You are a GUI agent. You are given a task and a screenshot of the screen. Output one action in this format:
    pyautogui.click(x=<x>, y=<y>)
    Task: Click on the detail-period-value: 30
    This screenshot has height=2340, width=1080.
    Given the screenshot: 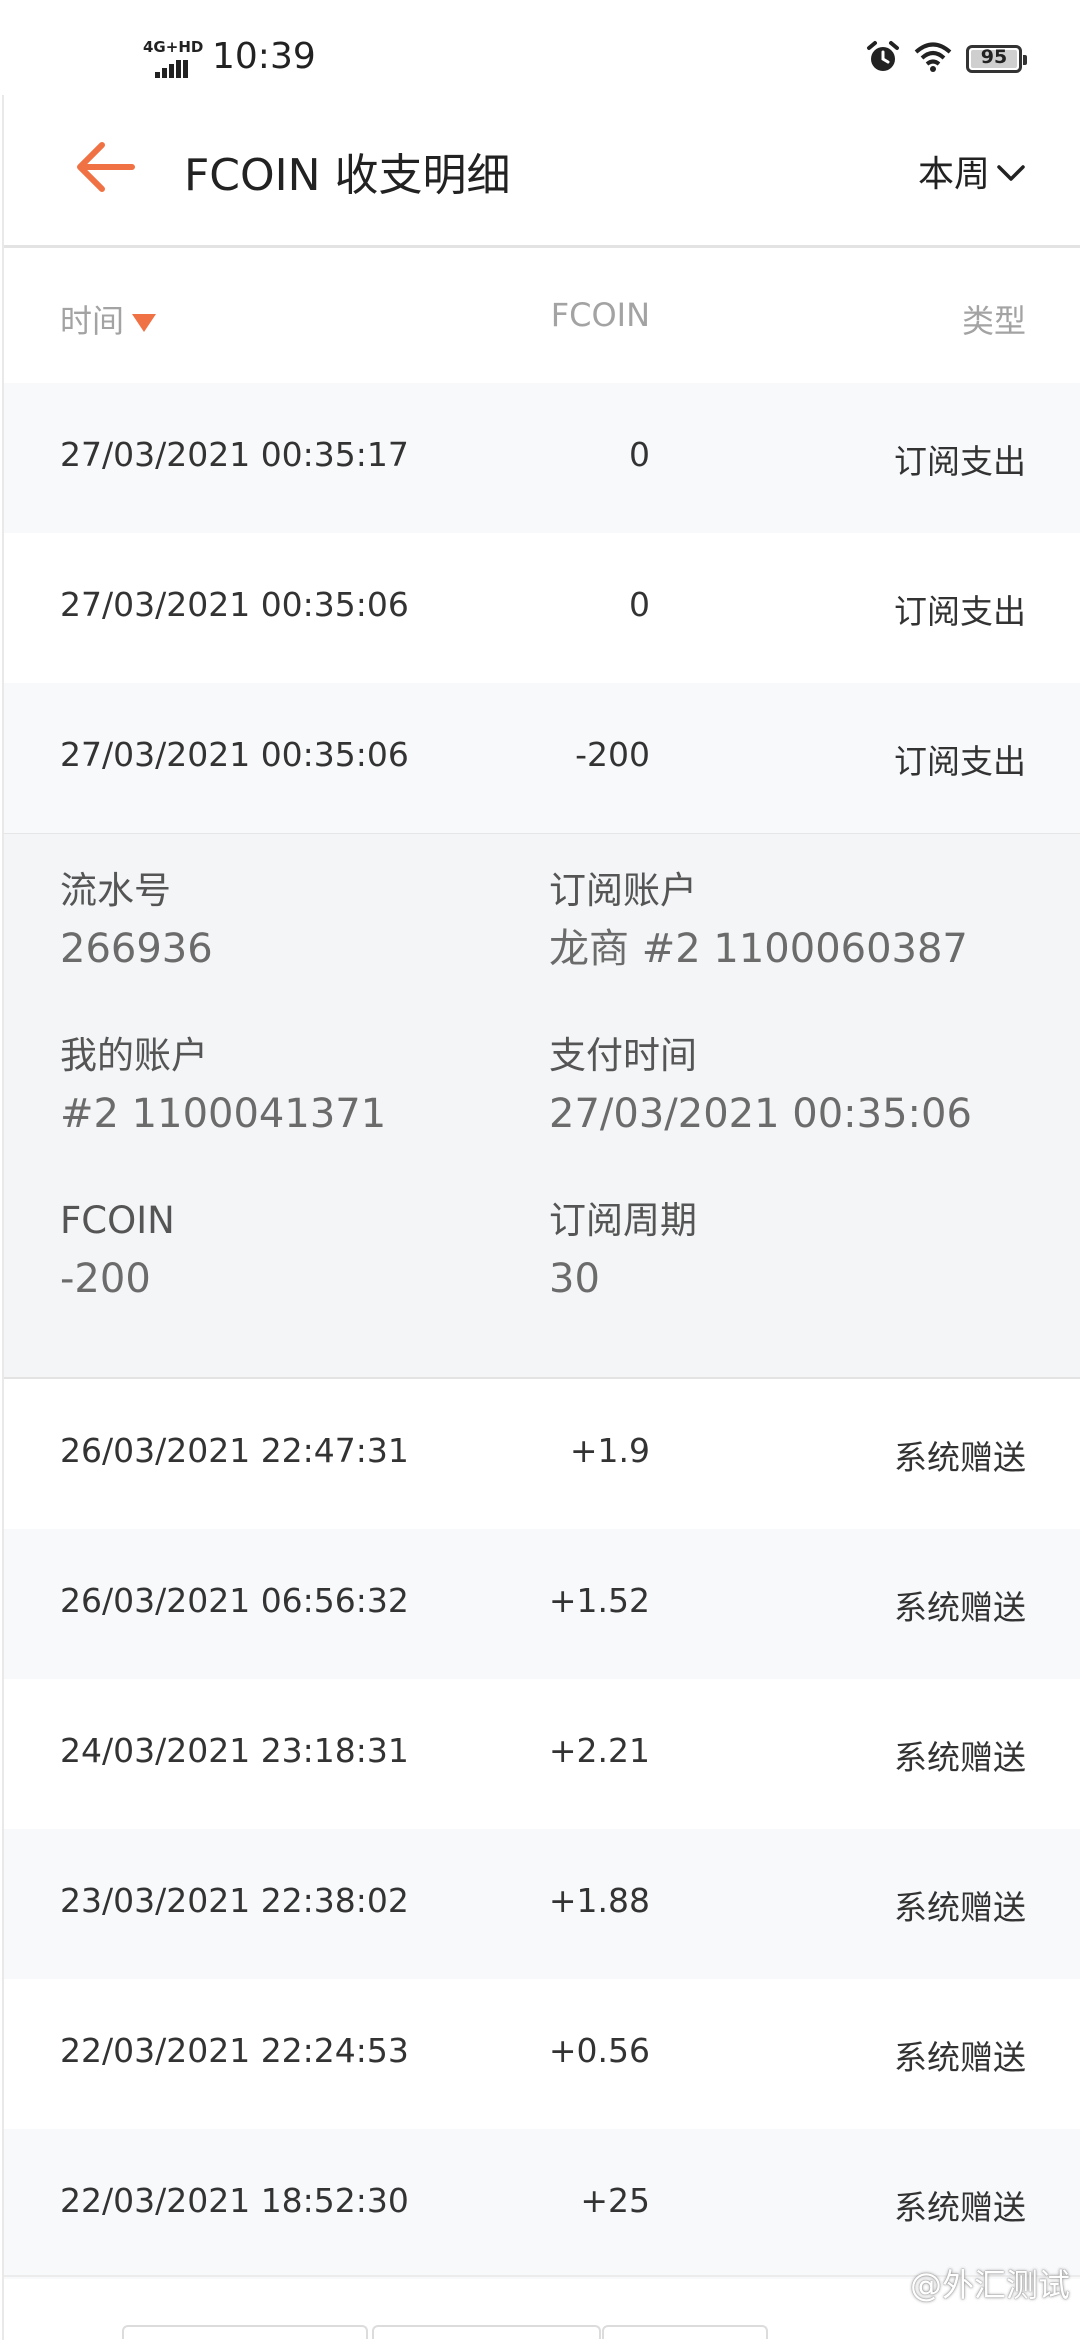 What is the action you would take?
    pyautogui.click(x=574, y=1279)
    